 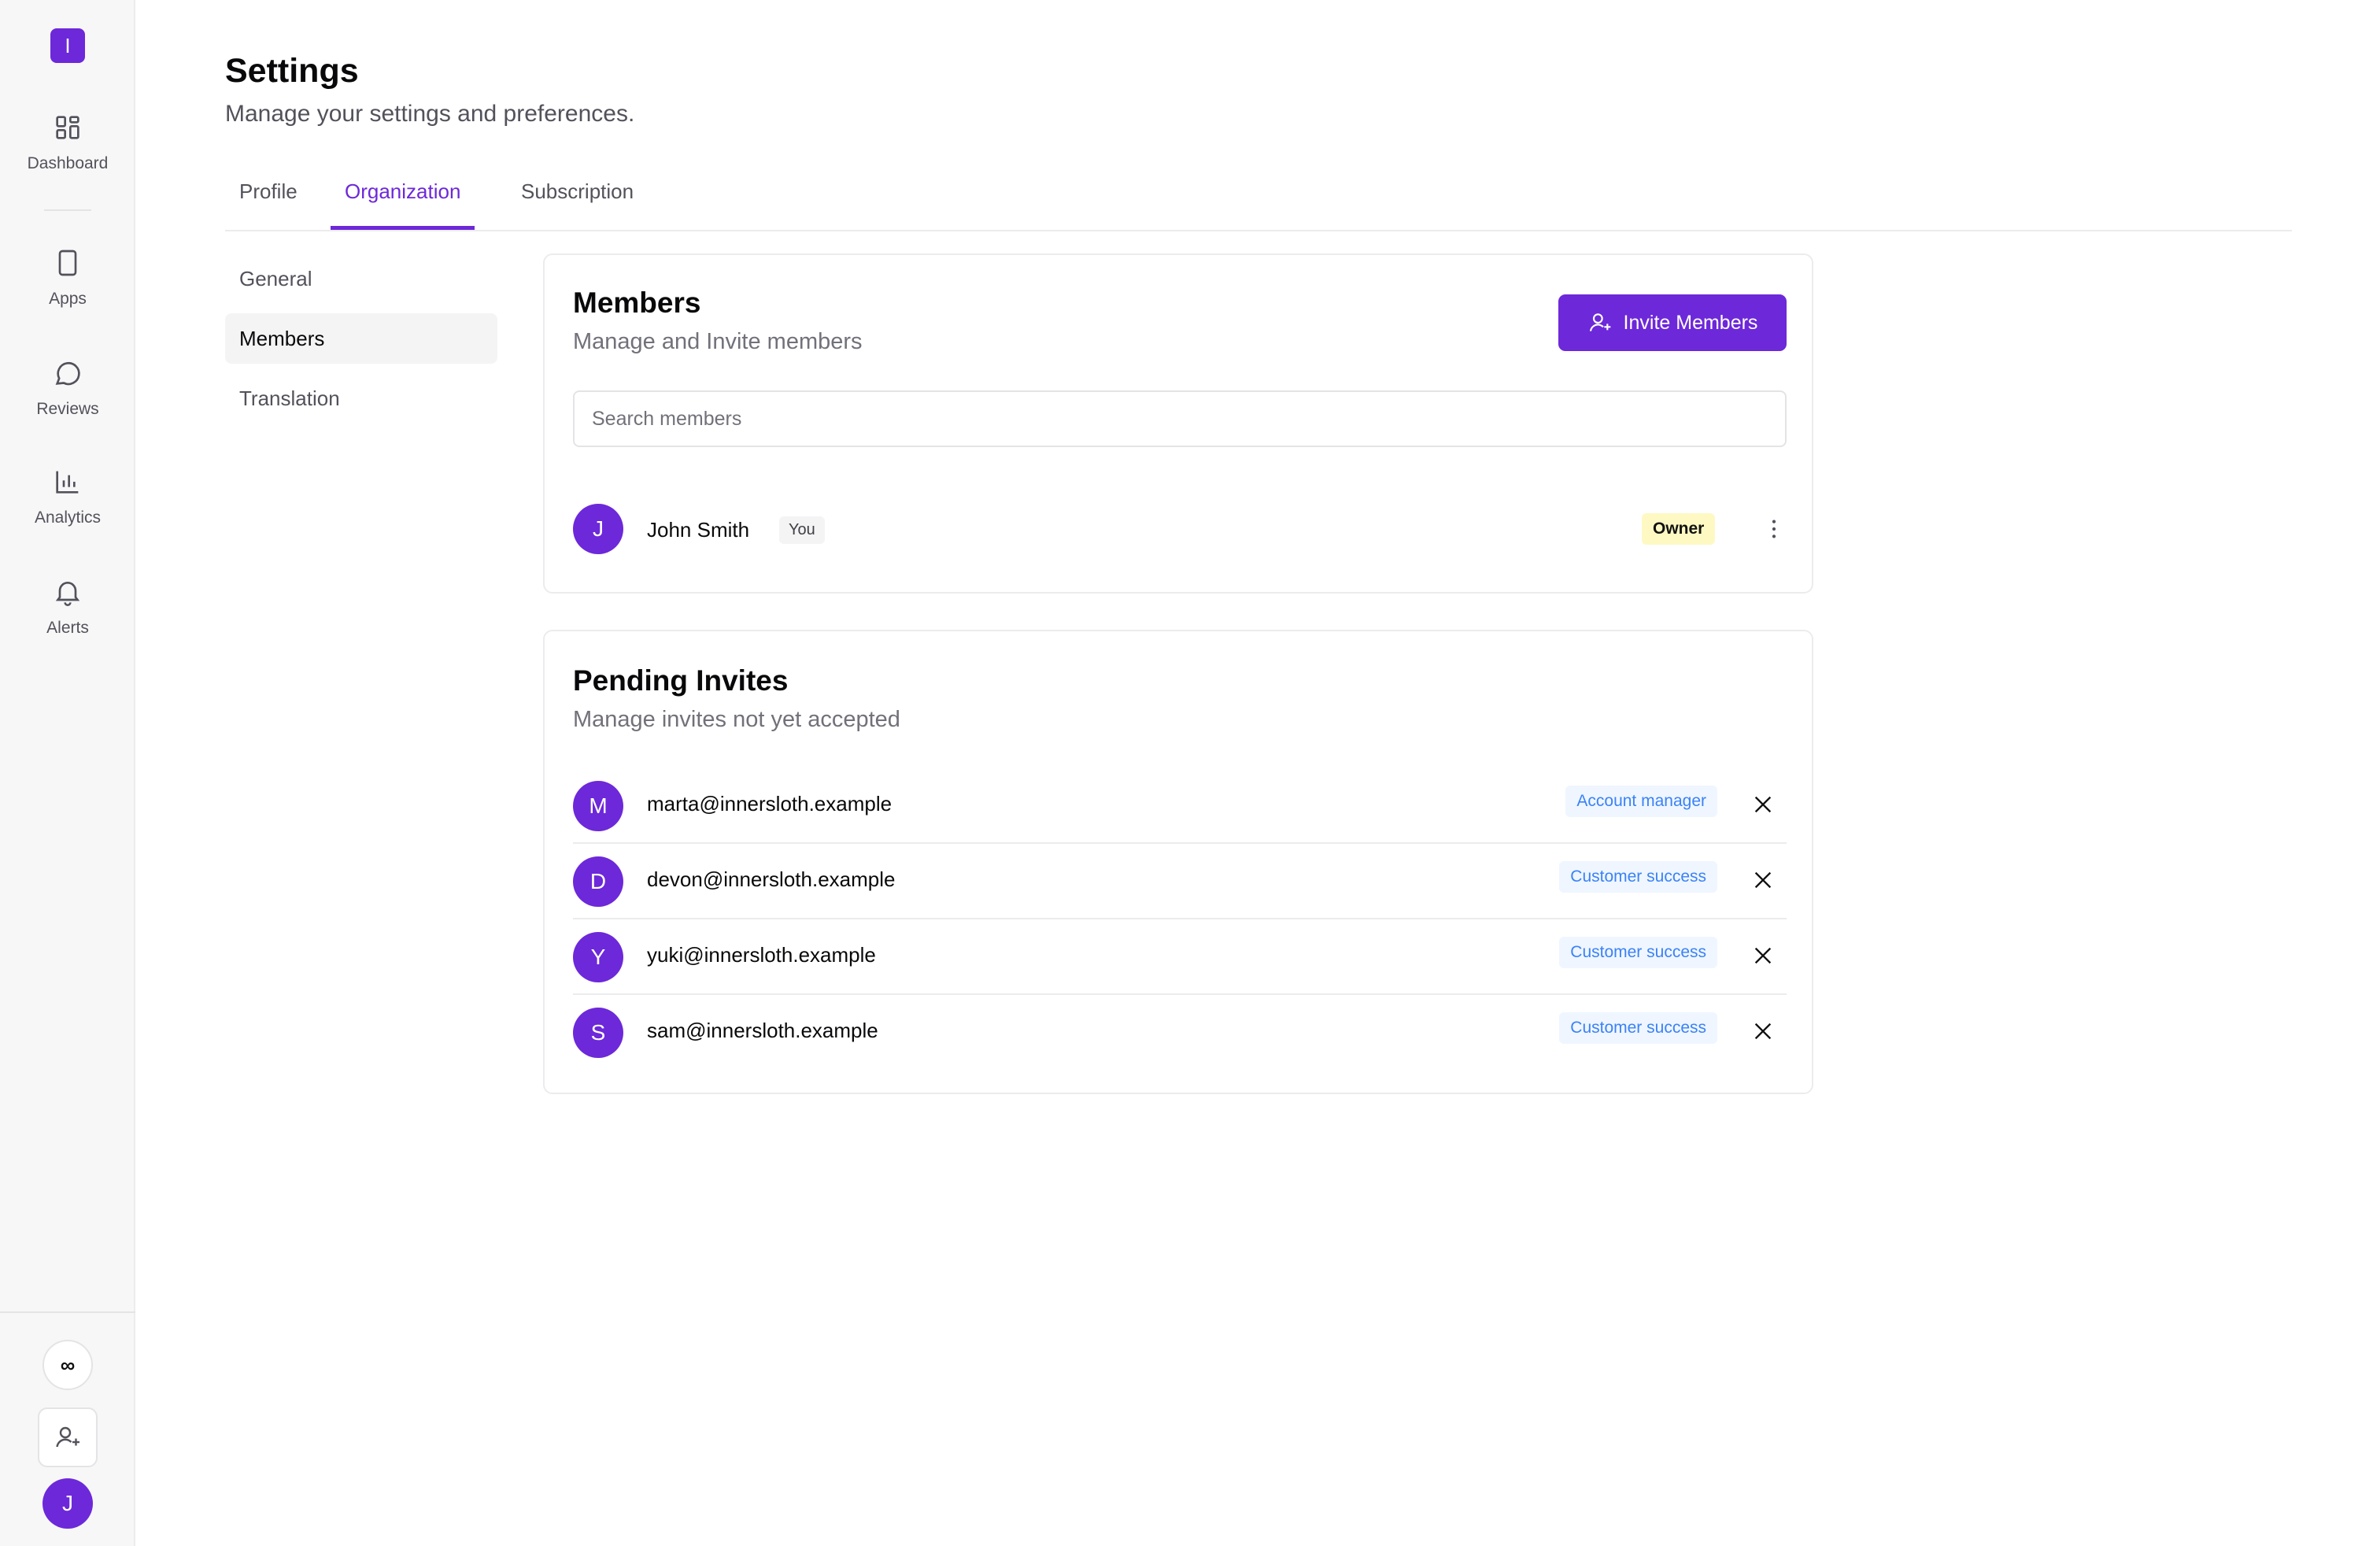 What do you see at coordinates (736, 719) in the screenshot?
I see `pending-invites-description: Manage invites not yet accepted` at bounding box center [736, 719].